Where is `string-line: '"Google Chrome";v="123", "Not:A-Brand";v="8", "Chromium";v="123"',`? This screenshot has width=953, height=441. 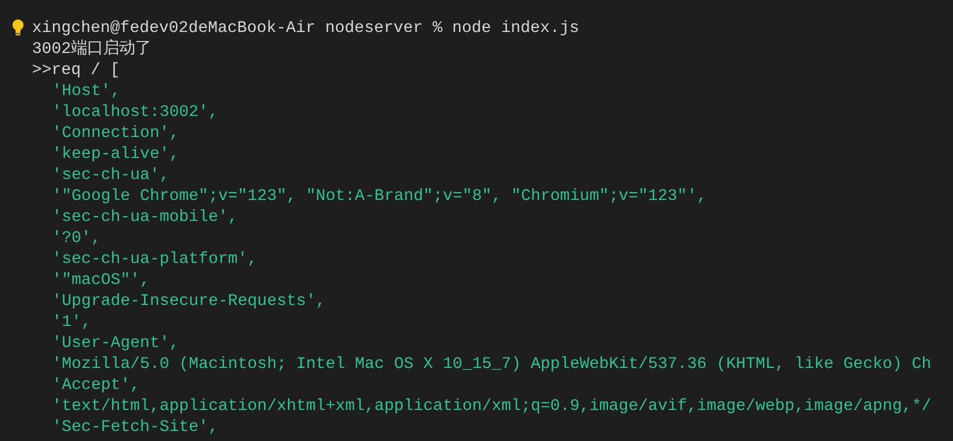
string-line: '"Google Chrome";v="123", "Not:A-Brand";v="8", "Chromium";v="123"', is located at coordinates (379, 195).